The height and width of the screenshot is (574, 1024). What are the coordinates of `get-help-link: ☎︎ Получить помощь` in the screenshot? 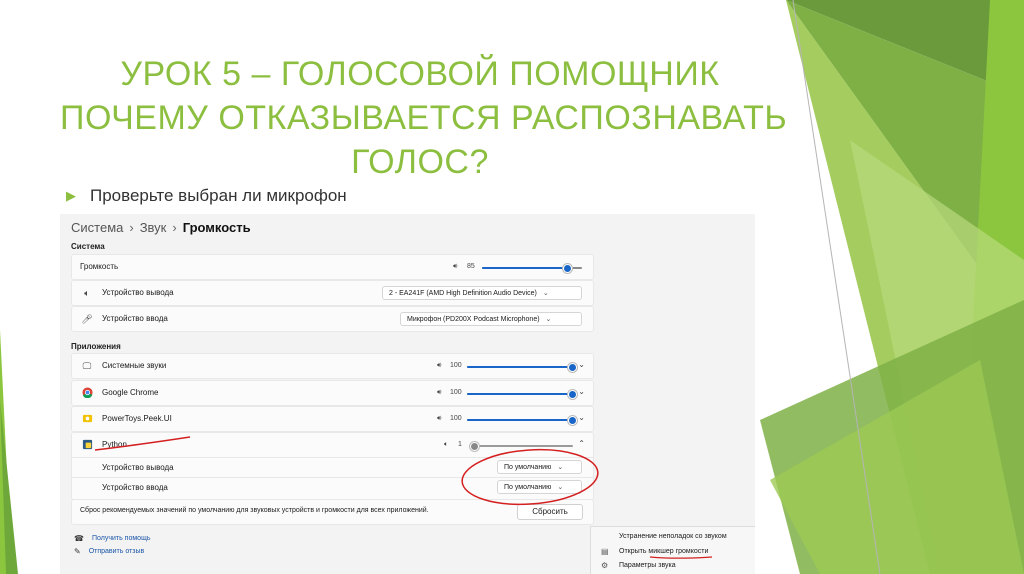 It's located at (112, 538).